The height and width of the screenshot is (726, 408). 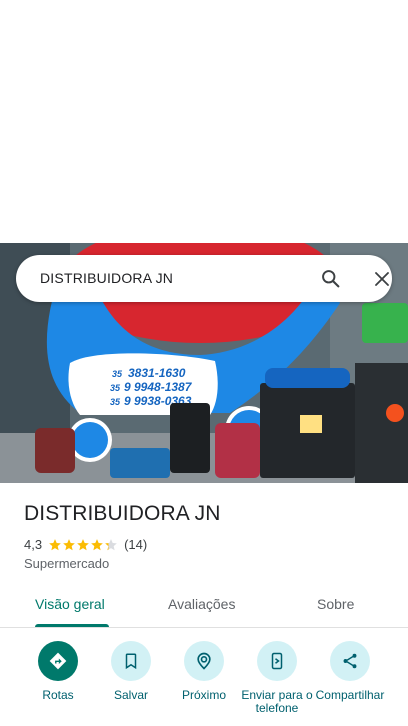 What do you see at coordinates (130, 695) in the screenshot?
I see `save-label: Salvar` at bounding box center [130, 695].